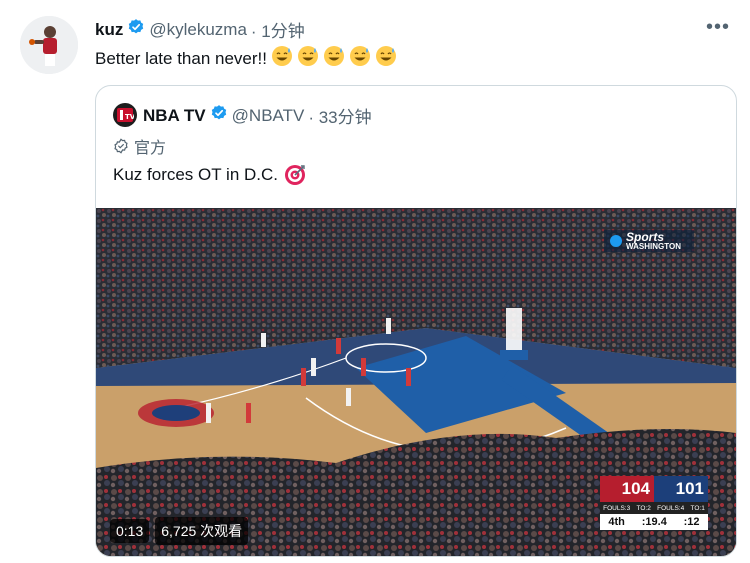 The height and width of the screenshot is (563, 750). What do you see at coordinates (627, 489) in the screenshot?
I see `home-score: 104` at bounding box center [627, 489].